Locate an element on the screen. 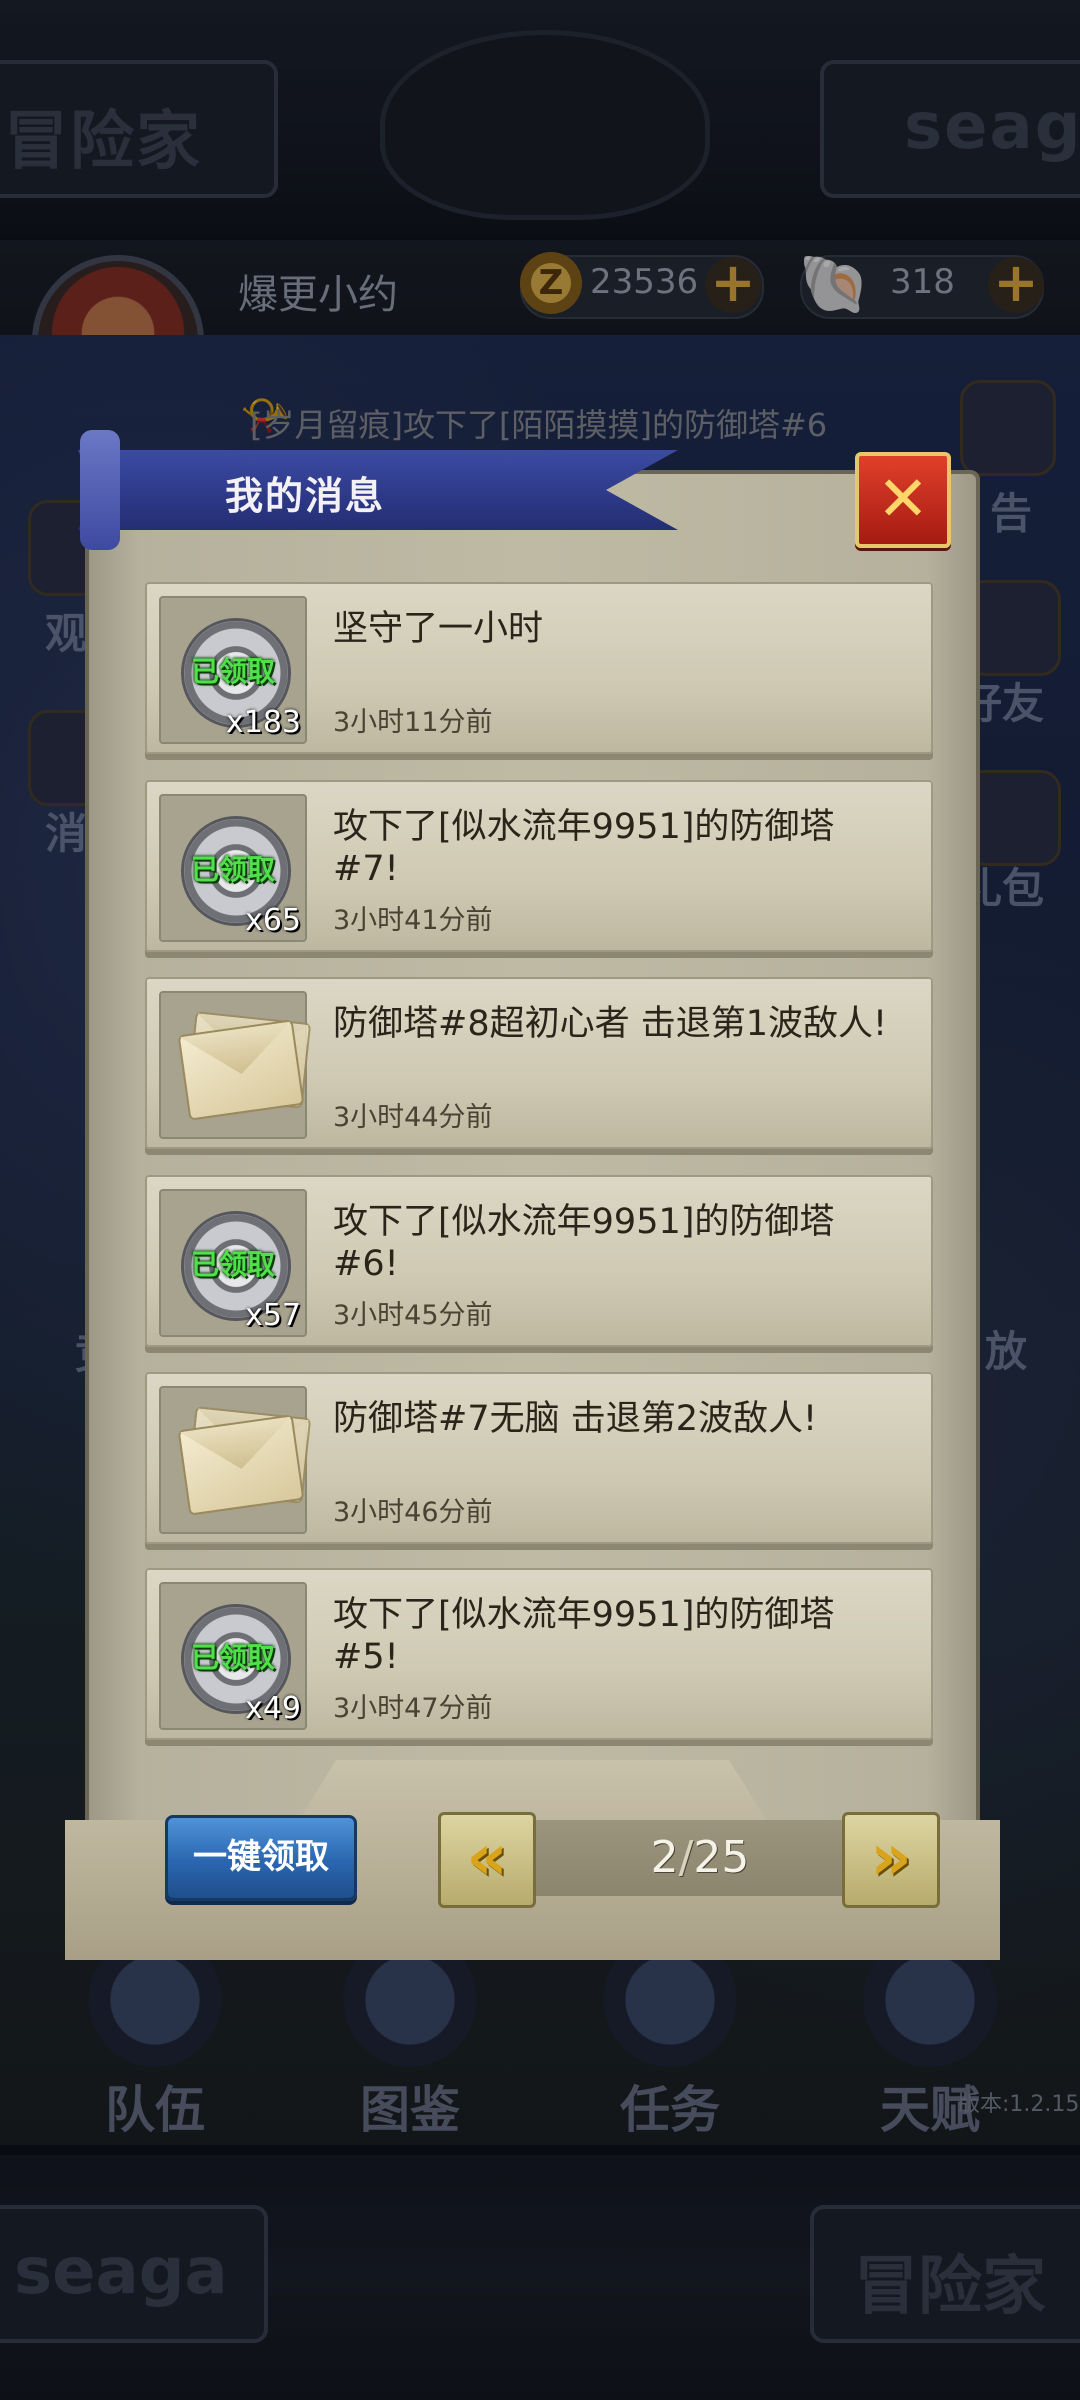  message-title: 坚守了一小时 is located at coordinates (438, 629).